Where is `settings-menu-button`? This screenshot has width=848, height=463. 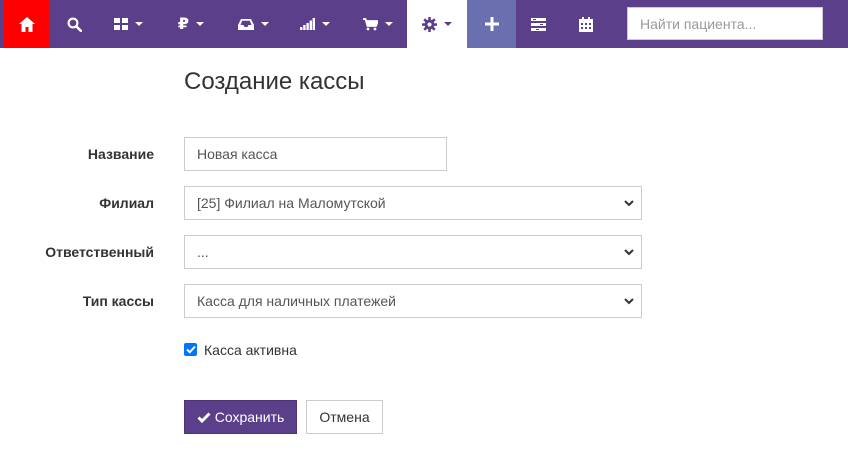
settings-menu-button is located at coordinates (437, 24).